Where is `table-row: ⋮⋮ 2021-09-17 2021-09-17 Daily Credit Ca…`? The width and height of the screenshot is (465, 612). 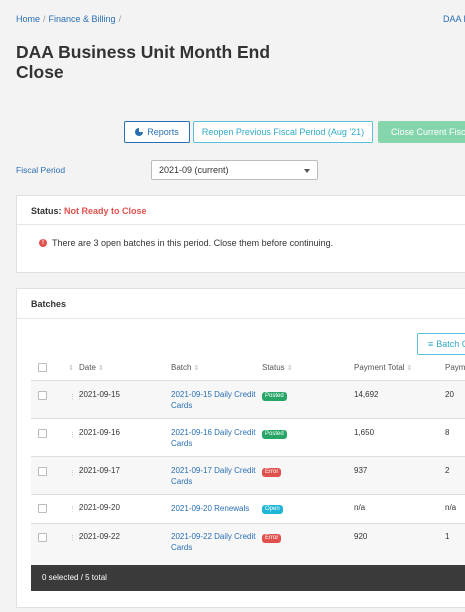 table-row: ⋮⋮ 2021-09-17 2021-09-17 Daily Credit Ca… is located at coordinates (248, 475).